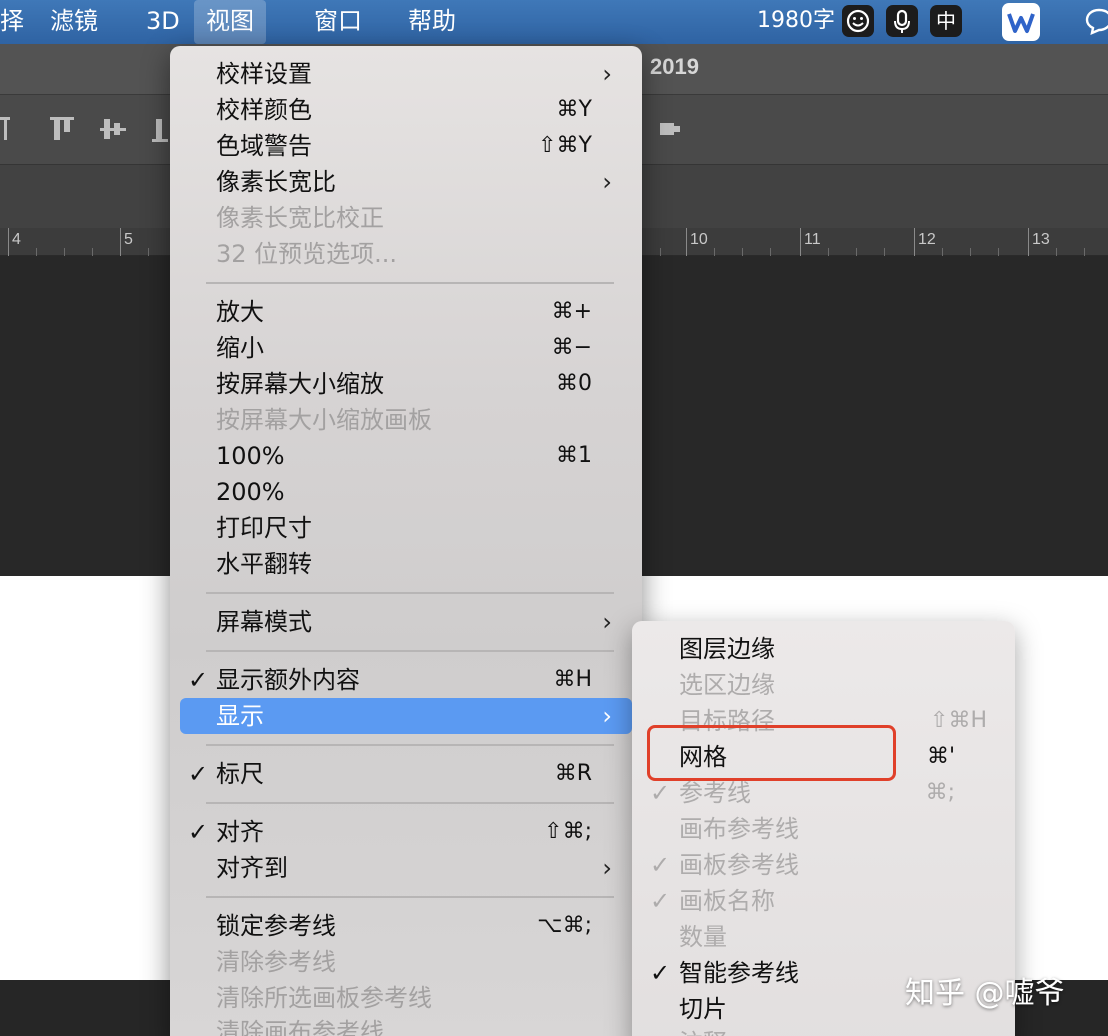 This screenshot has width=1108, height=1036. What do you see at coordinates (300, 1027) in the screenshot?
I see `menu-item-label: 清除画布参考线` at bounding box center [300, 1027].